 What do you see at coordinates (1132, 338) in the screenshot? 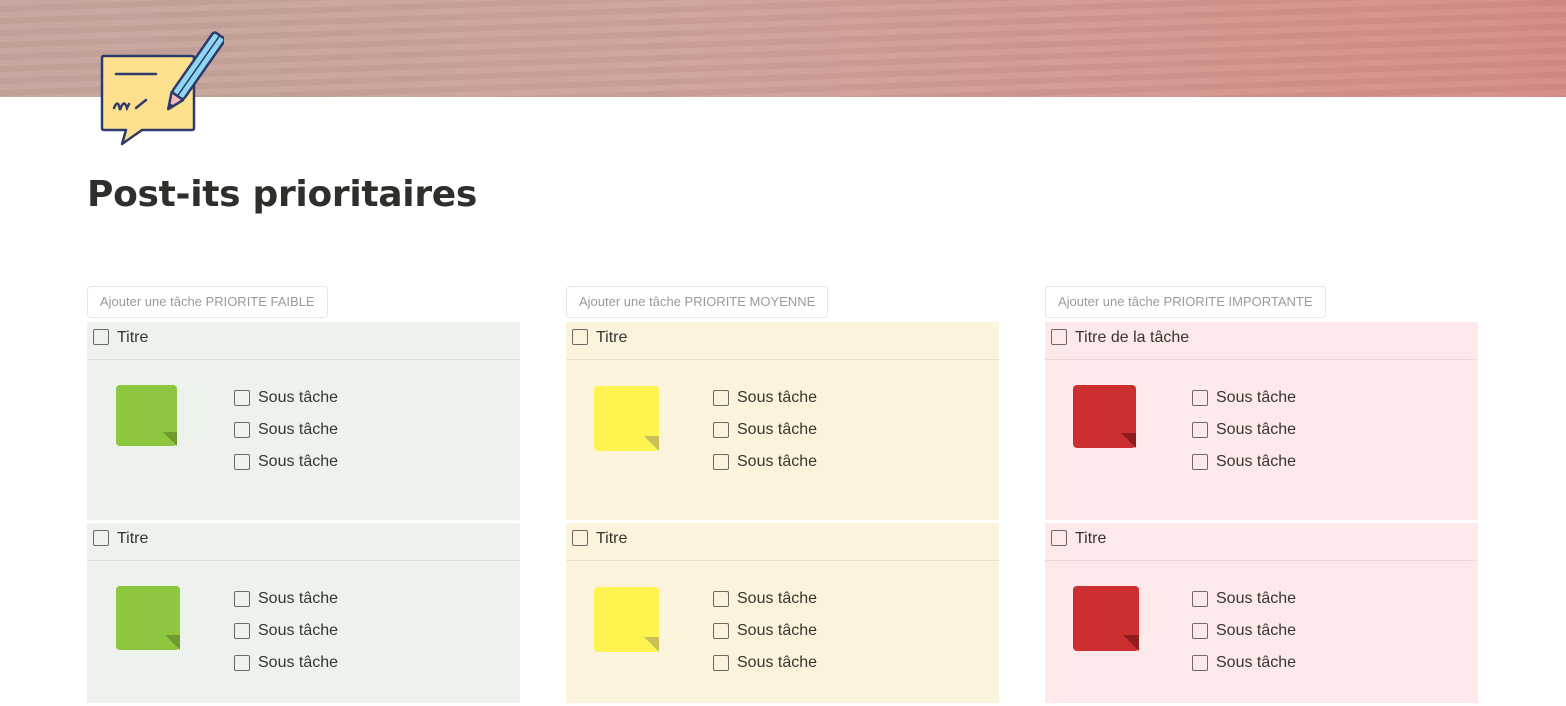
I see `task-title: Titre de la tâche` at bounding box center [1132, 338].